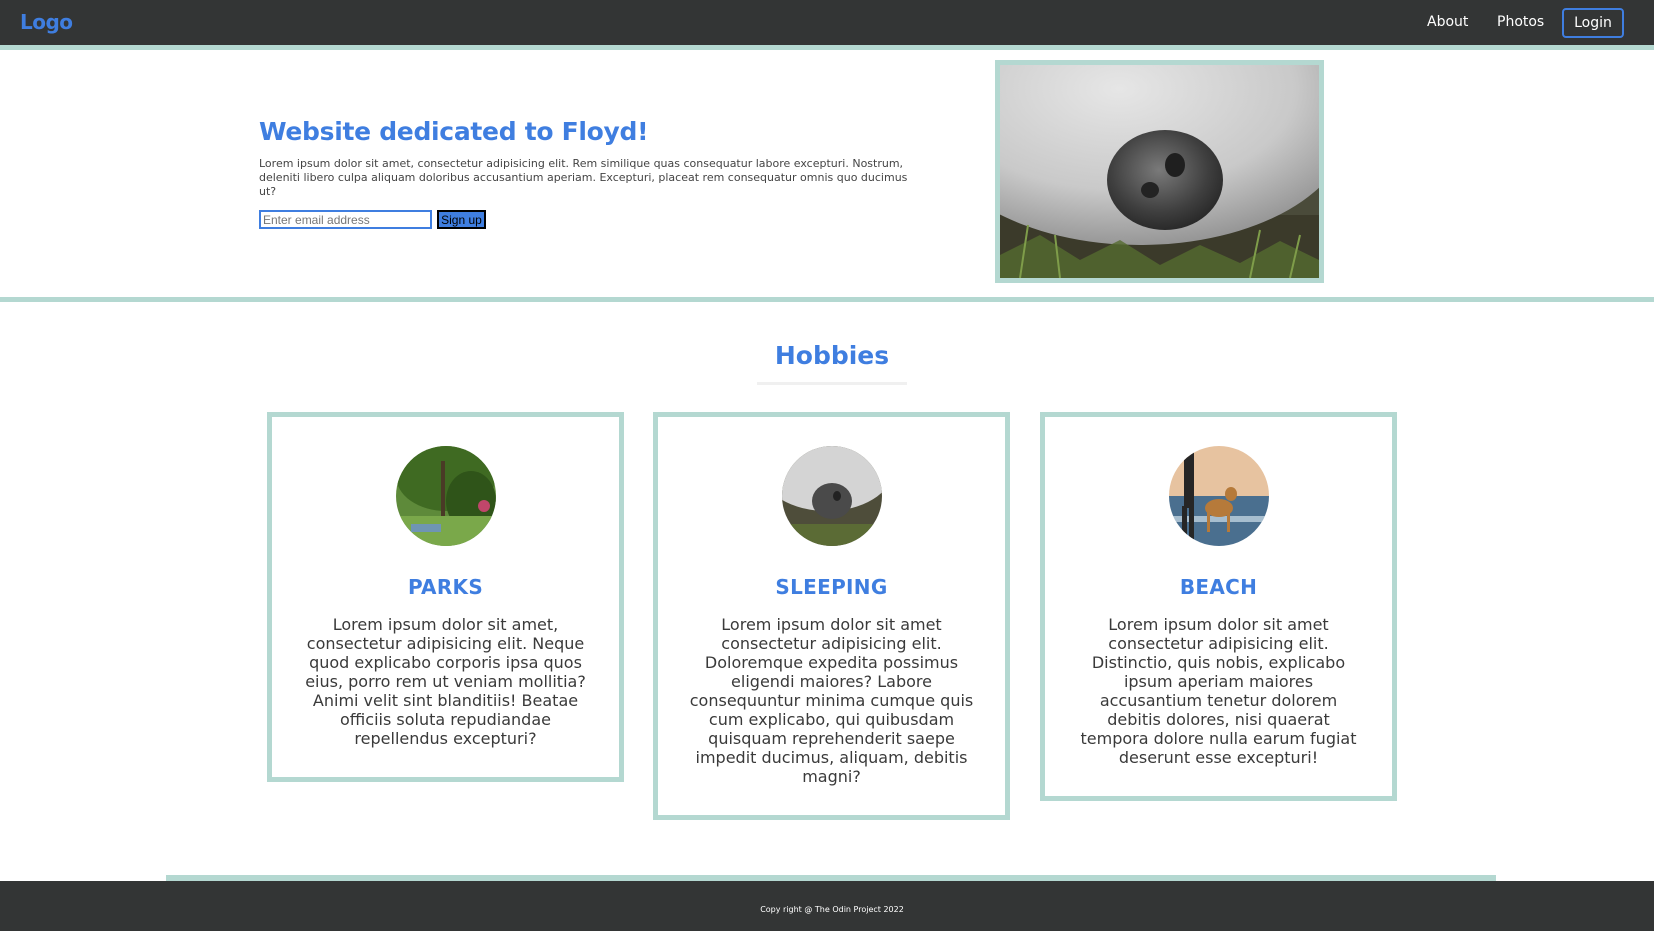  I want to click on logo: Logo, so click(46, 22).